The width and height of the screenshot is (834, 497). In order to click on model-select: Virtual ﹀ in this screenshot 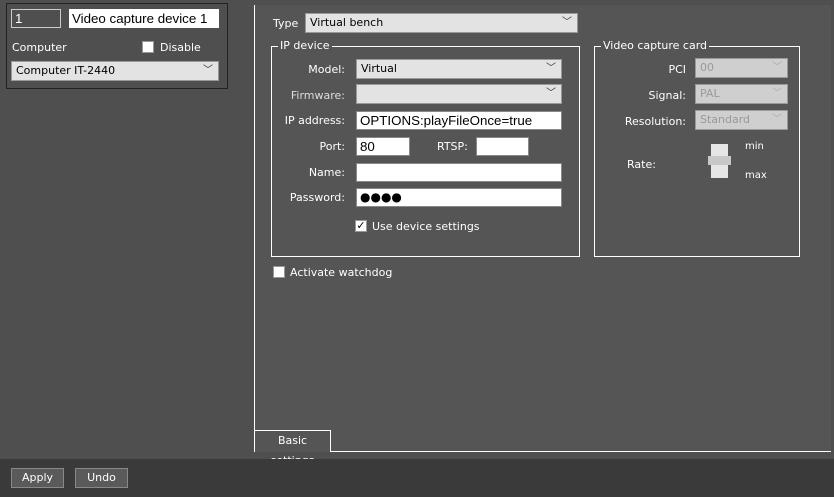, I will do `click(459, 69)`.